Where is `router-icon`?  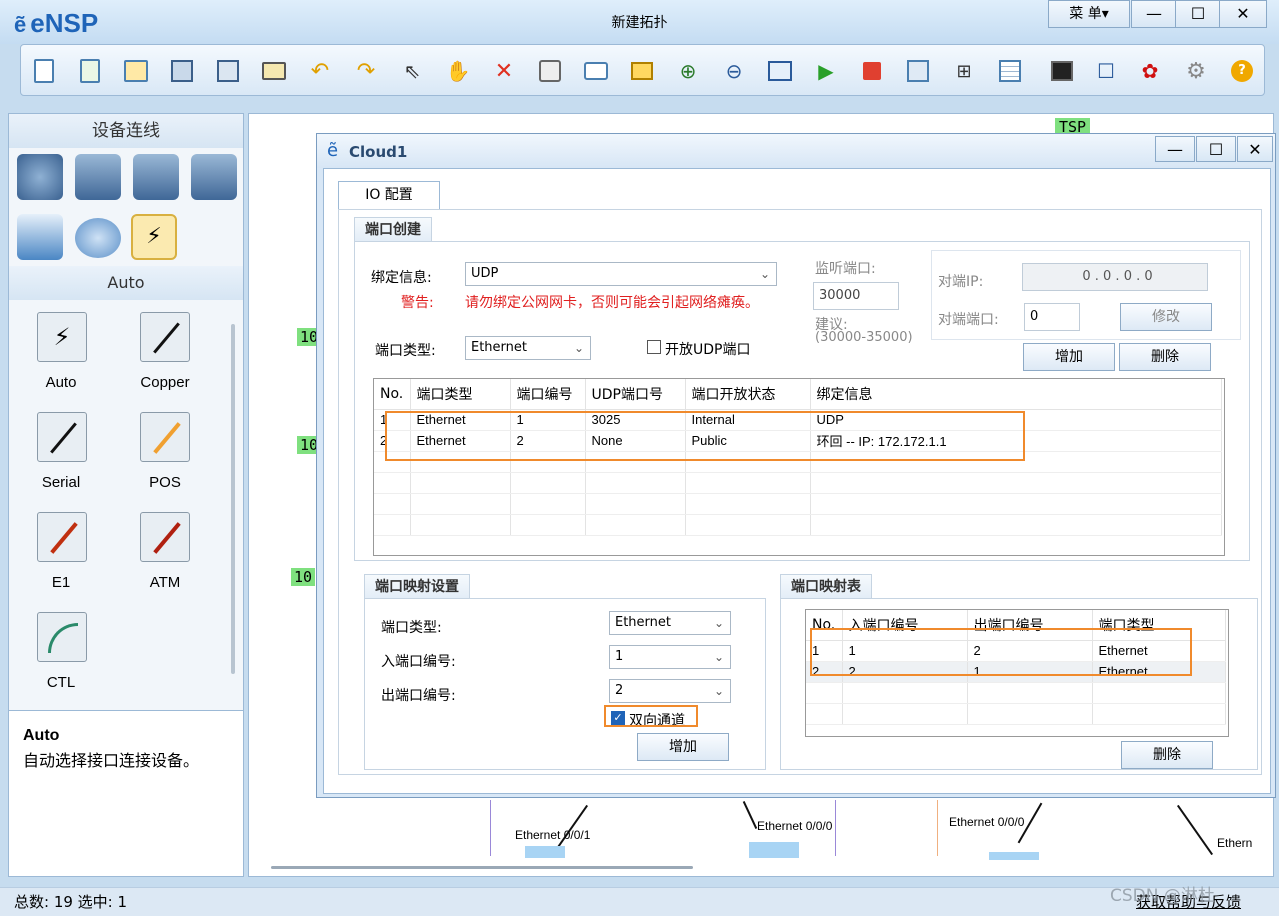 router-icon is located at coordinates (40, 177).